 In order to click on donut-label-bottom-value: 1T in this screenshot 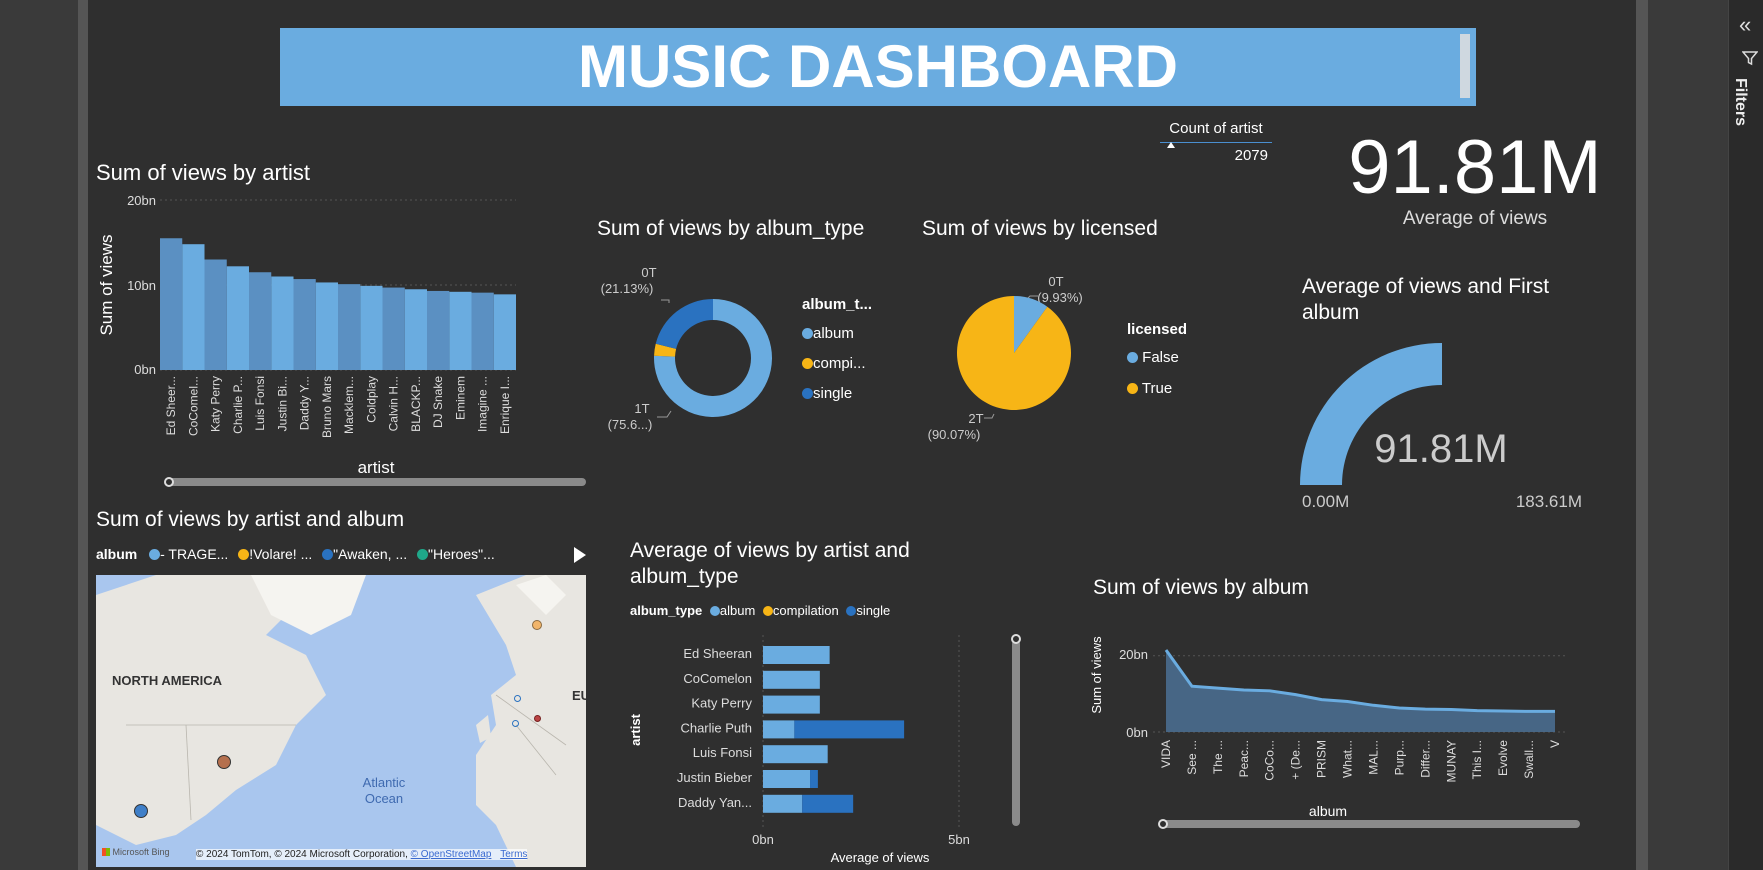, I will do `click(641, 408)`.